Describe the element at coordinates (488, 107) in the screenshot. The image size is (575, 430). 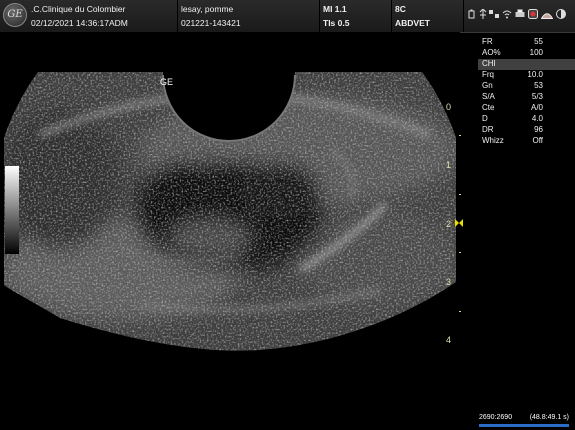
I see `param-key: Cte` at that location.